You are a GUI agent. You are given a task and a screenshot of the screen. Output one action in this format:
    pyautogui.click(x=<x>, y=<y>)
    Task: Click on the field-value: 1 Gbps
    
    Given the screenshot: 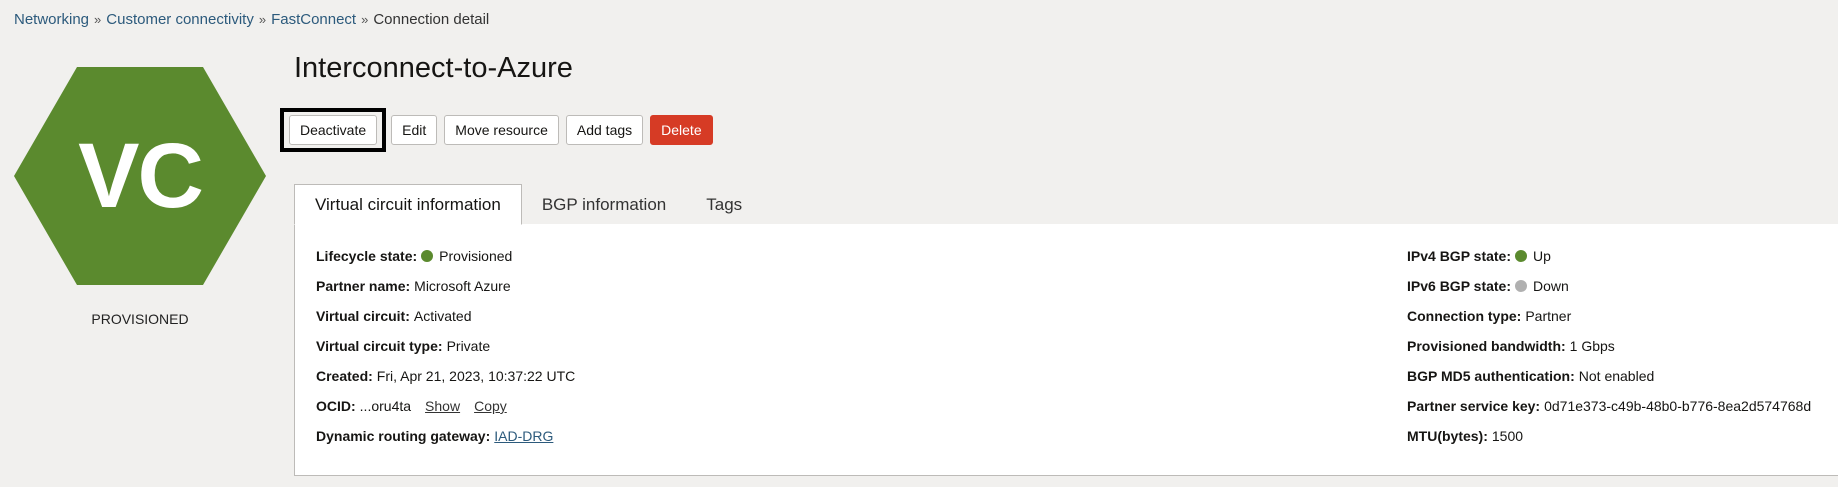 What is the action you would take?
    pyautogui.click(x=1592, y=346)
    